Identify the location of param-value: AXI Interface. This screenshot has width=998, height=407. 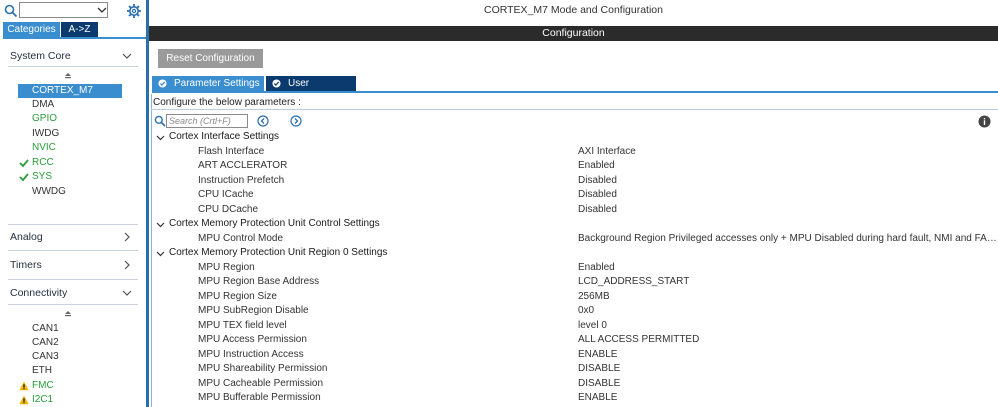
(788, 152).